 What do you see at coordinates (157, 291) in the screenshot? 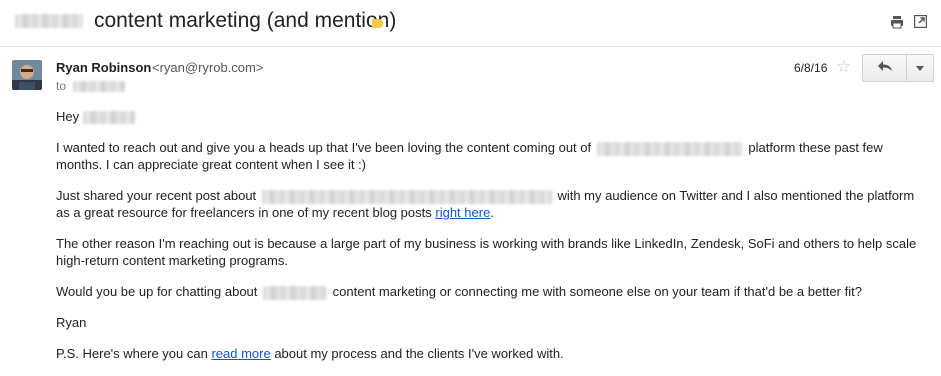
I see `paragraph-4-part-a: Would you be up for chatting about` at bounding box center [157, 291].